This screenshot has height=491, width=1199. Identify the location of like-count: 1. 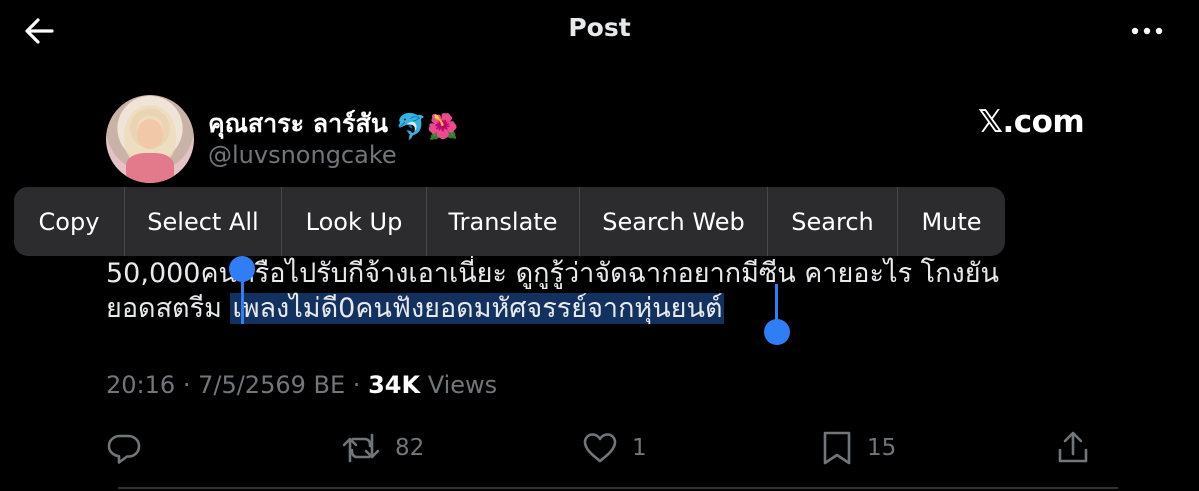
(639, 448).